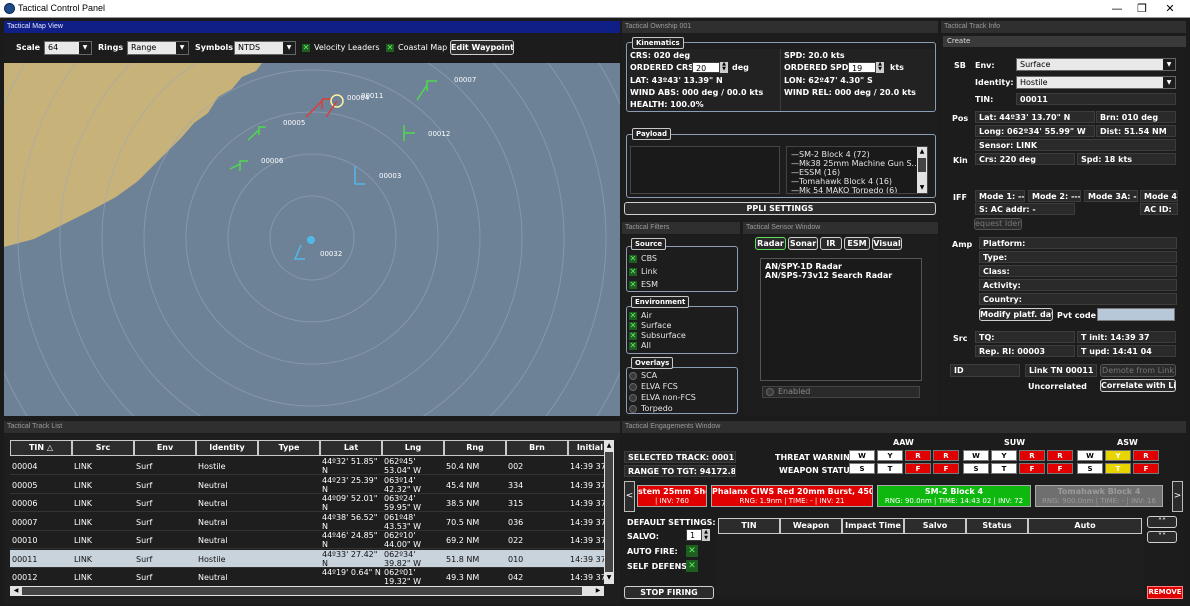 The height and width of the screenshot is (606, 1190). Describe the element at coordinates (692, 566) in the screenshot. I see `self-defense-checkbox: ✕` at that location.